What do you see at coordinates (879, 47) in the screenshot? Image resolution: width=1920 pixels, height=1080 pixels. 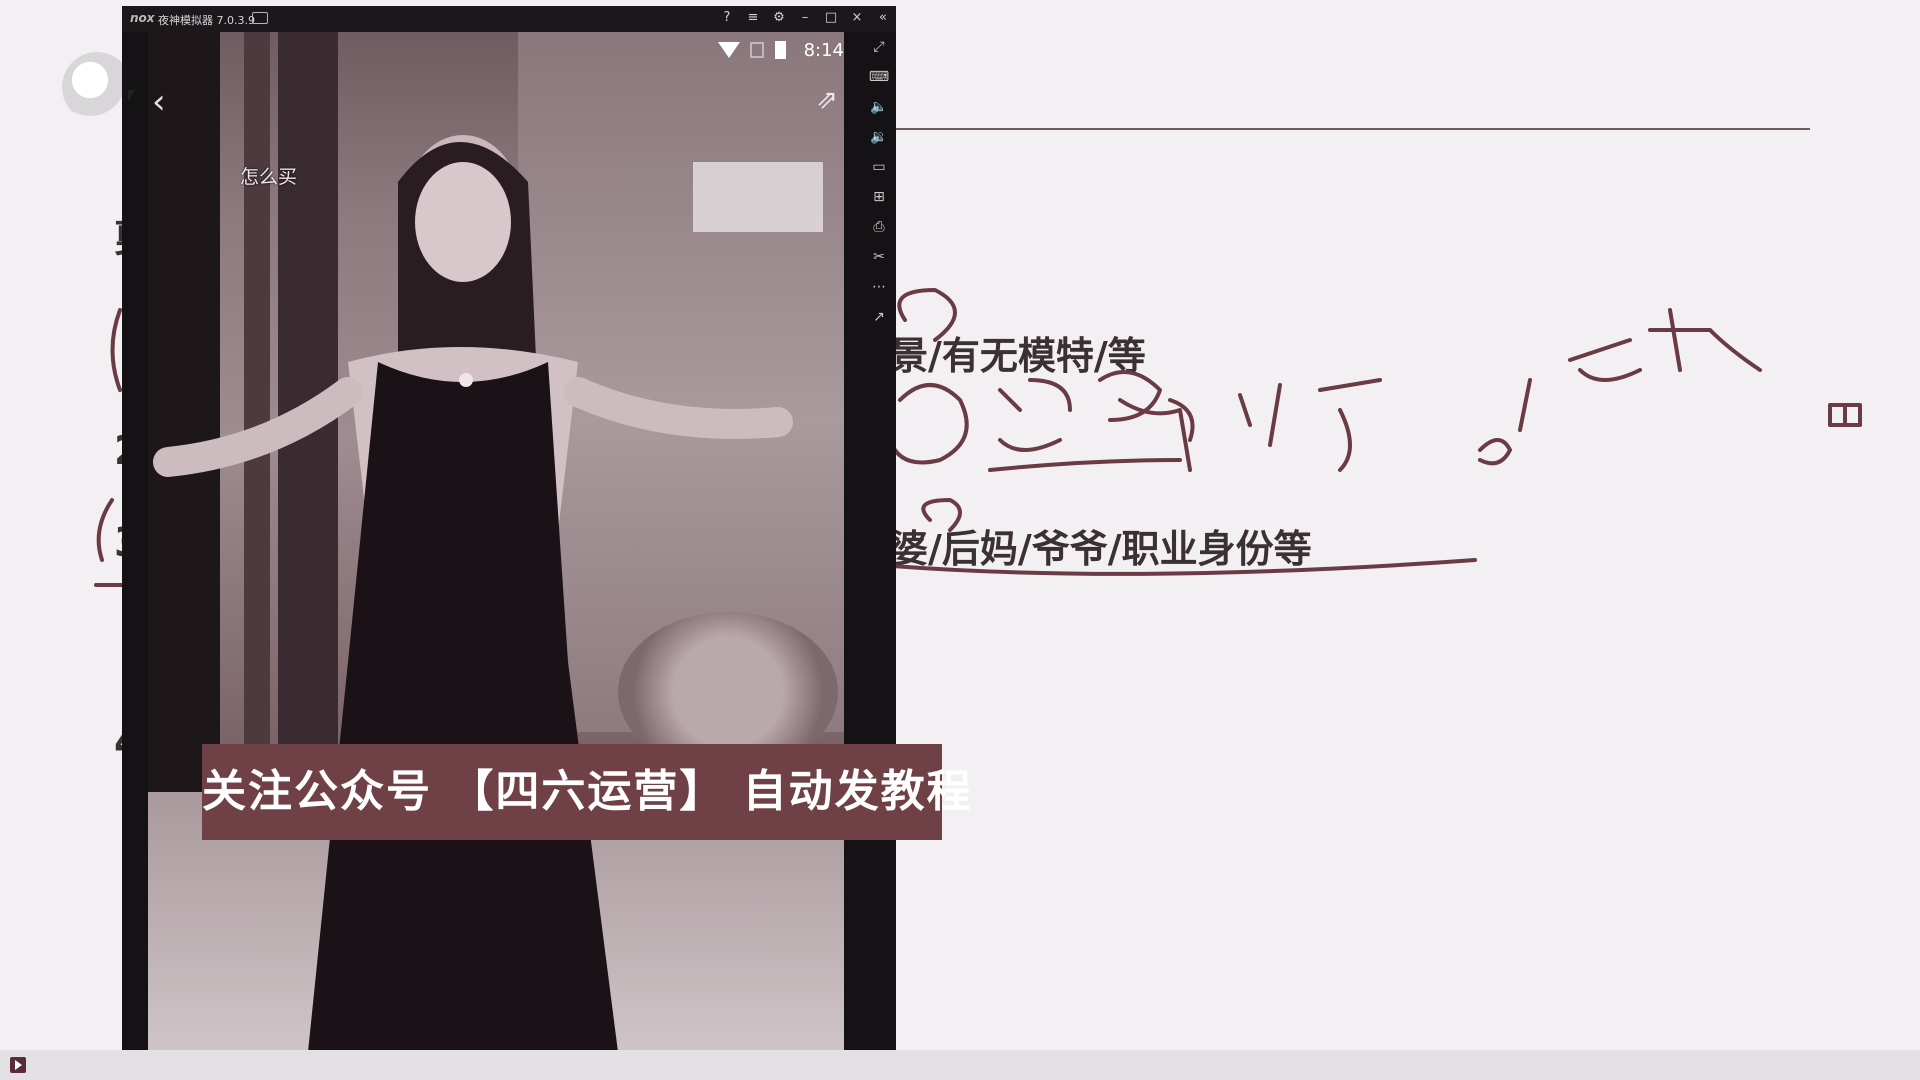 I see `fullscreen-icon: ⤢` at bounding box center [879, 47].